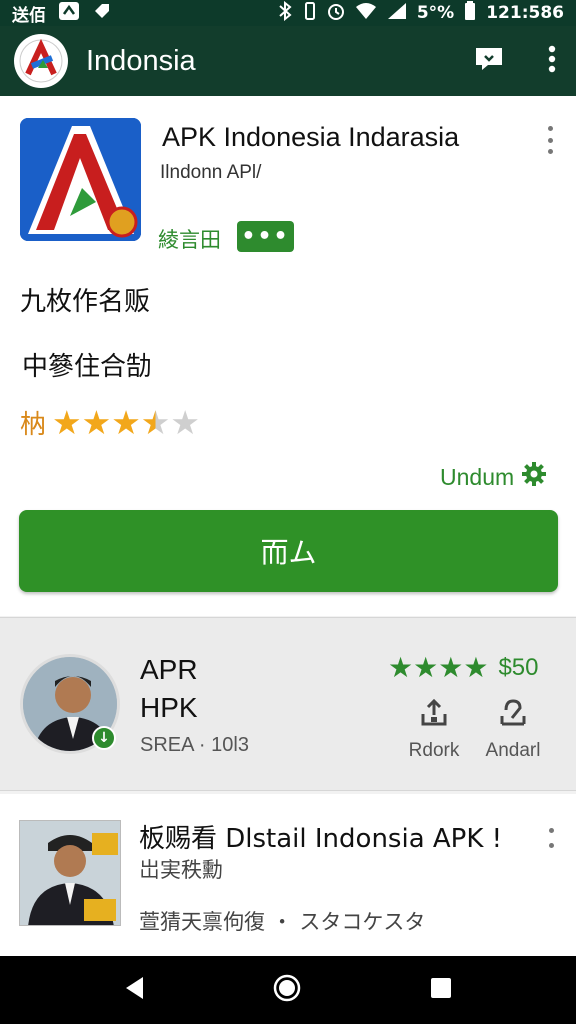 The image size is (576, 1024). Describe the element at coordinates (366, 13) in the screenshot. I see `wifi-icon` at that location.